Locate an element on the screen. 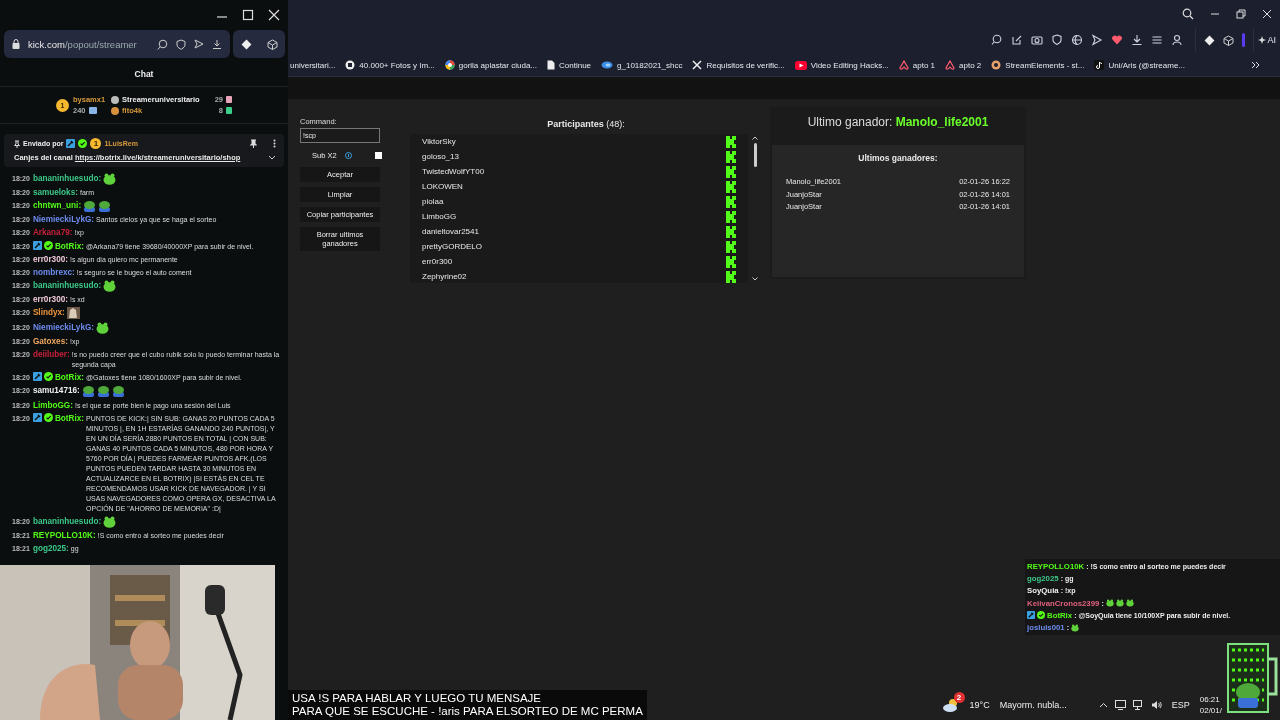  checkbox is located at coordinates (378, 155).